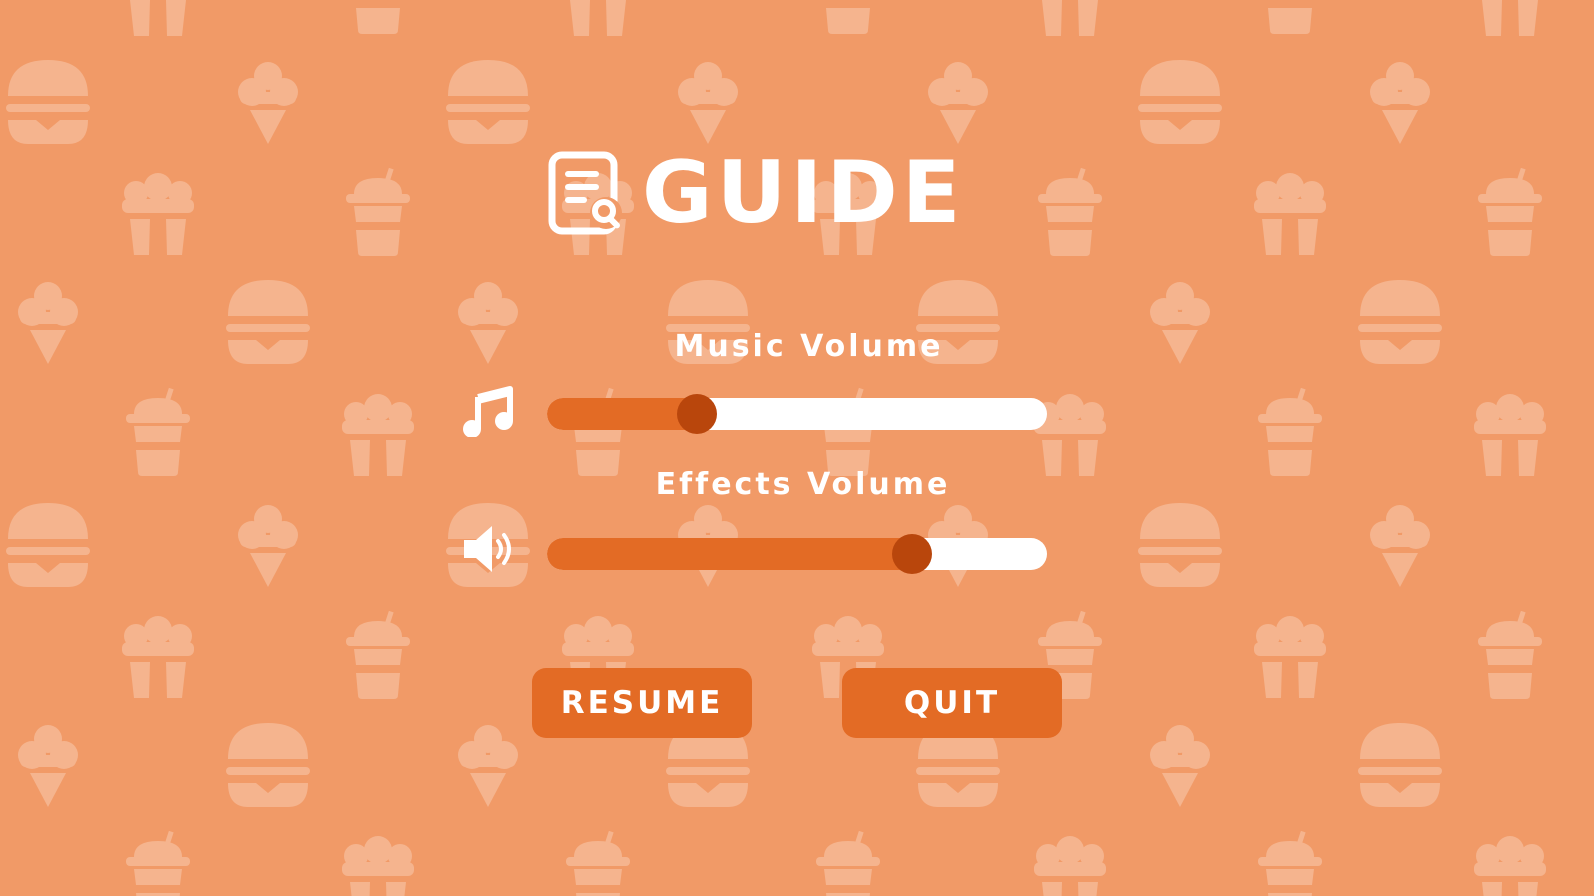  What do you see at coordinates (803, 484) in the screenshot?
I see `effects-volume-label: Effects Volume` at bounding box center [803, 484].